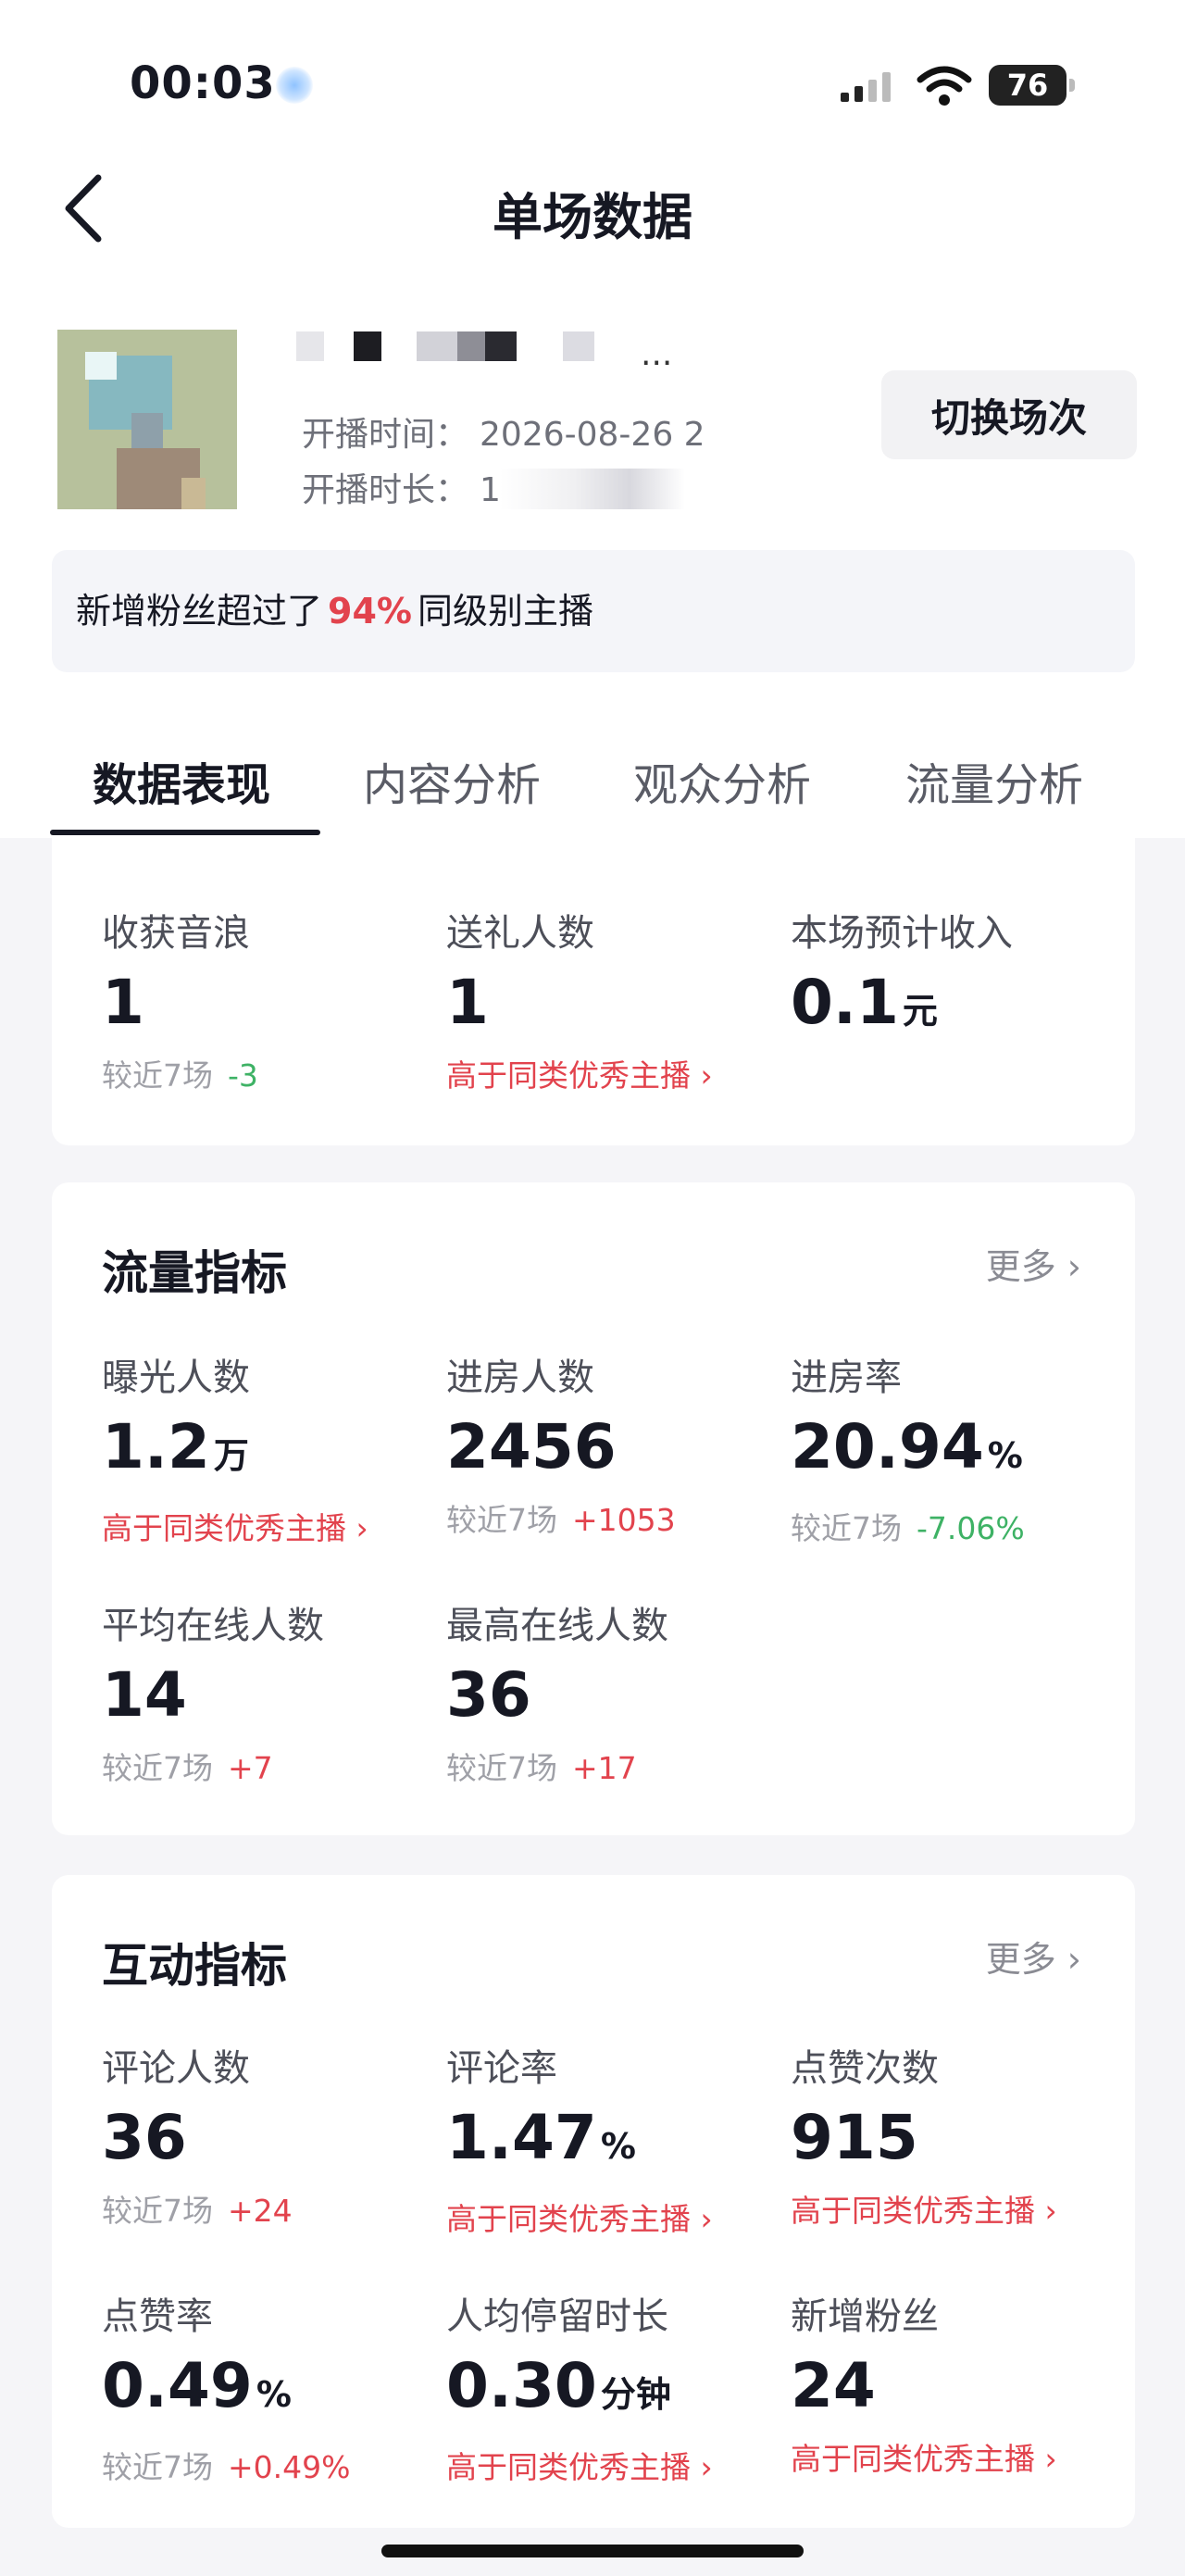 Image resolution: width=1185 pixels, height=2576 pixels. Describe the element at coordinates (370, 611) in the screenshot. I see `notice-percent: 94%` at that location.